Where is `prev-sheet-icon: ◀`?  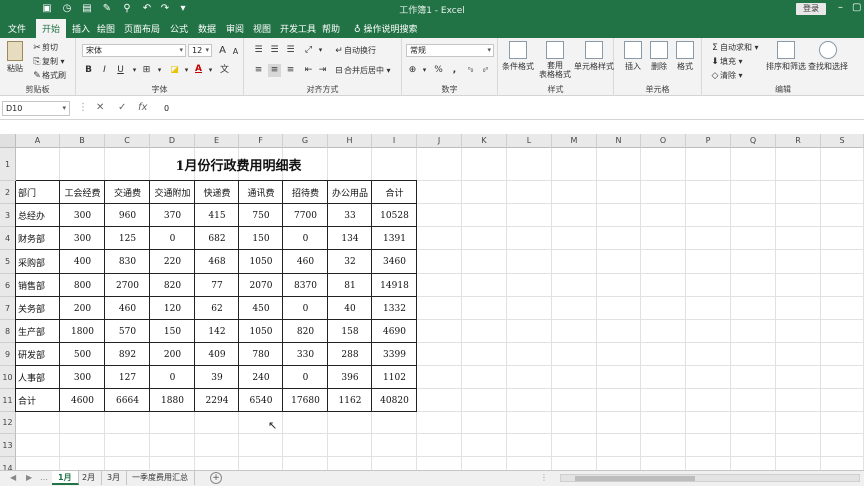 prev-sheet-icon: ◀ is located at coordinates (13, 477).